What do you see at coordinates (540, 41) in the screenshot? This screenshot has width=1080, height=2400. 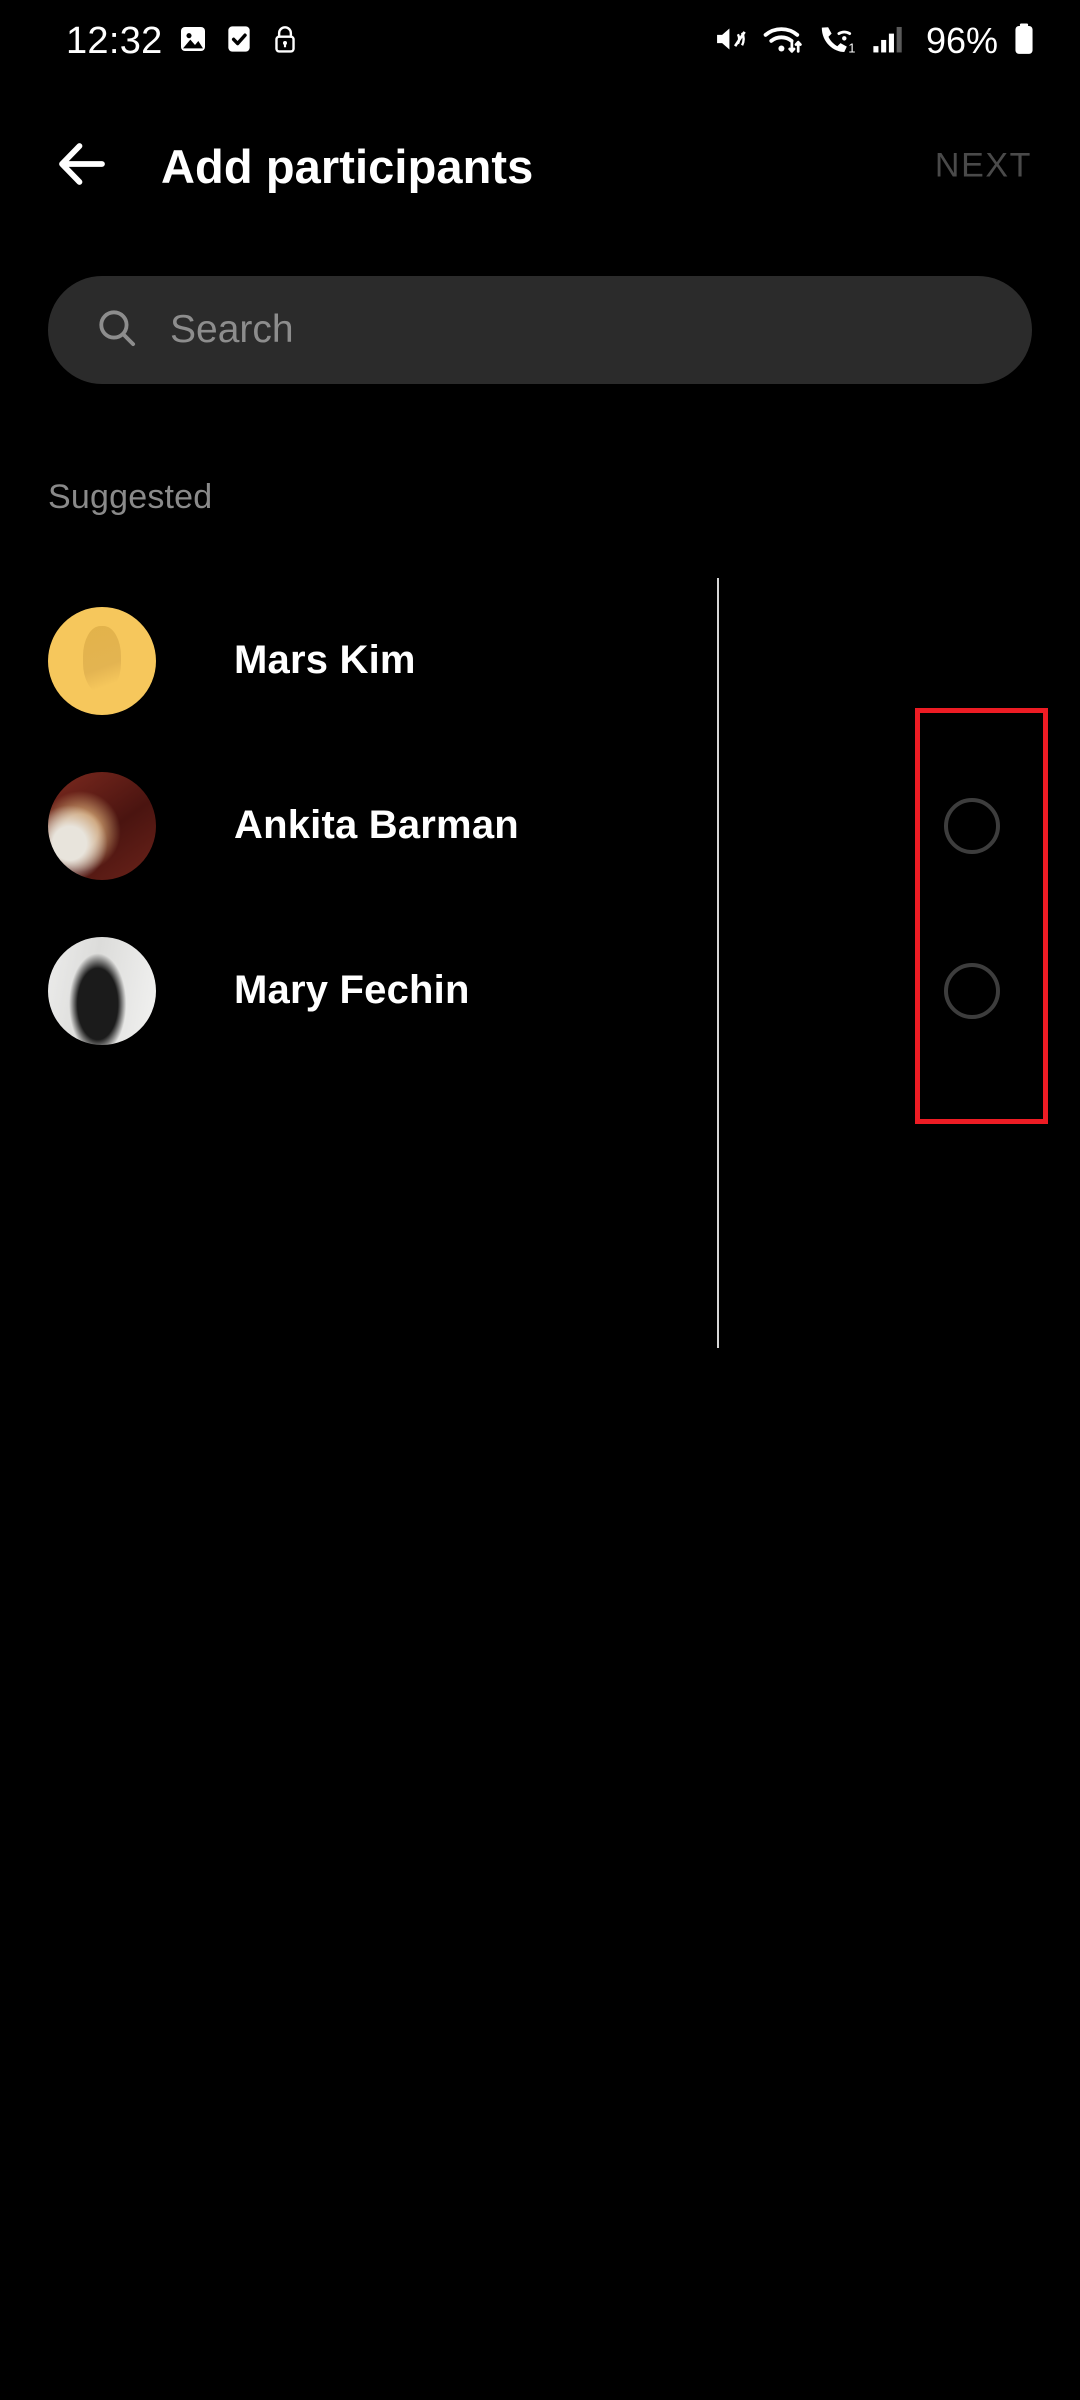 I see `status-bar: 12:32 1 96%` at bounding box center [540, 41].